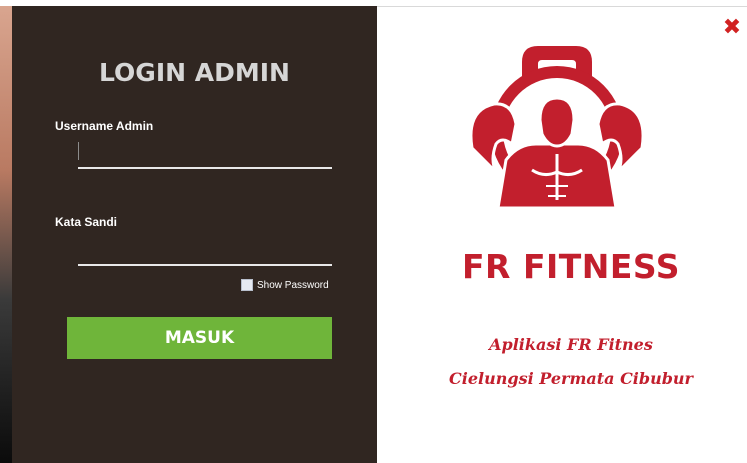 This screenshot has height=463, width=747. What do you see at coordinates (557, 128) in the screenshot?
I see `gym-logo-icon` at bounding box center [557, 128].